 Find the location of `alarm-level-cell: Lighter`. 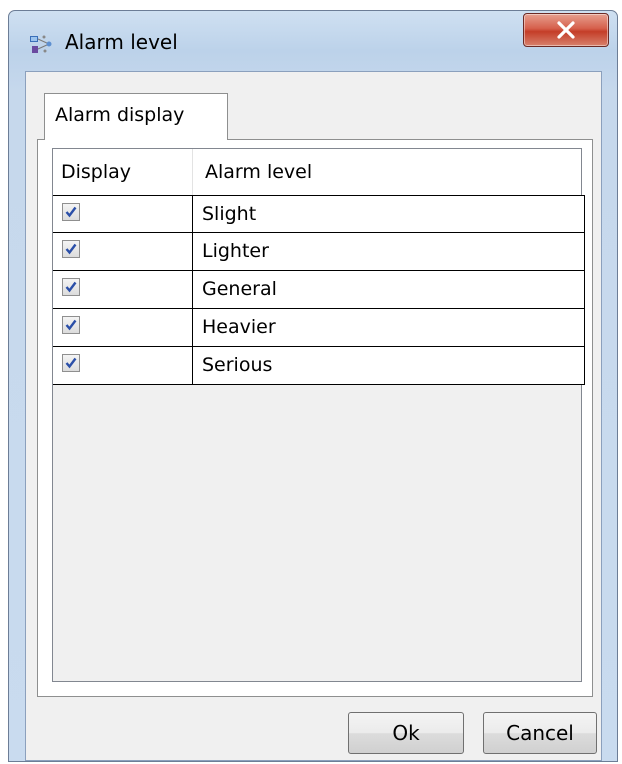

alarm-level-cell: Lighter is located at coordinates (389, 252).